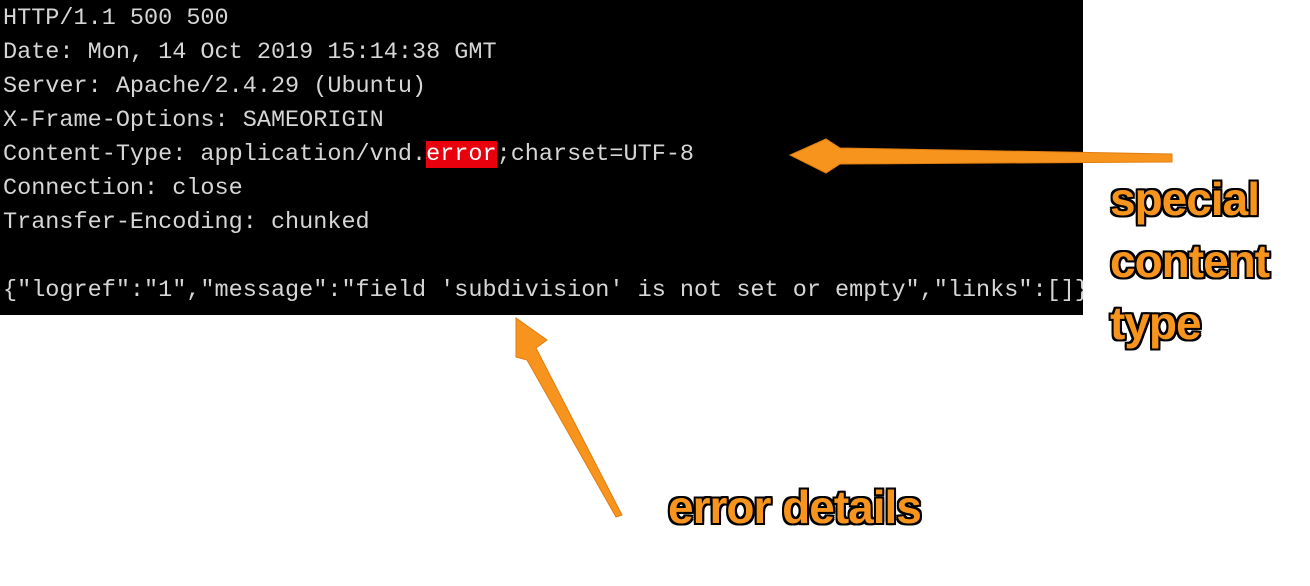 Image resolution: width=1310 pixels, height=586 pixels. I want to click on arrow-error-details, so click(569, 417).